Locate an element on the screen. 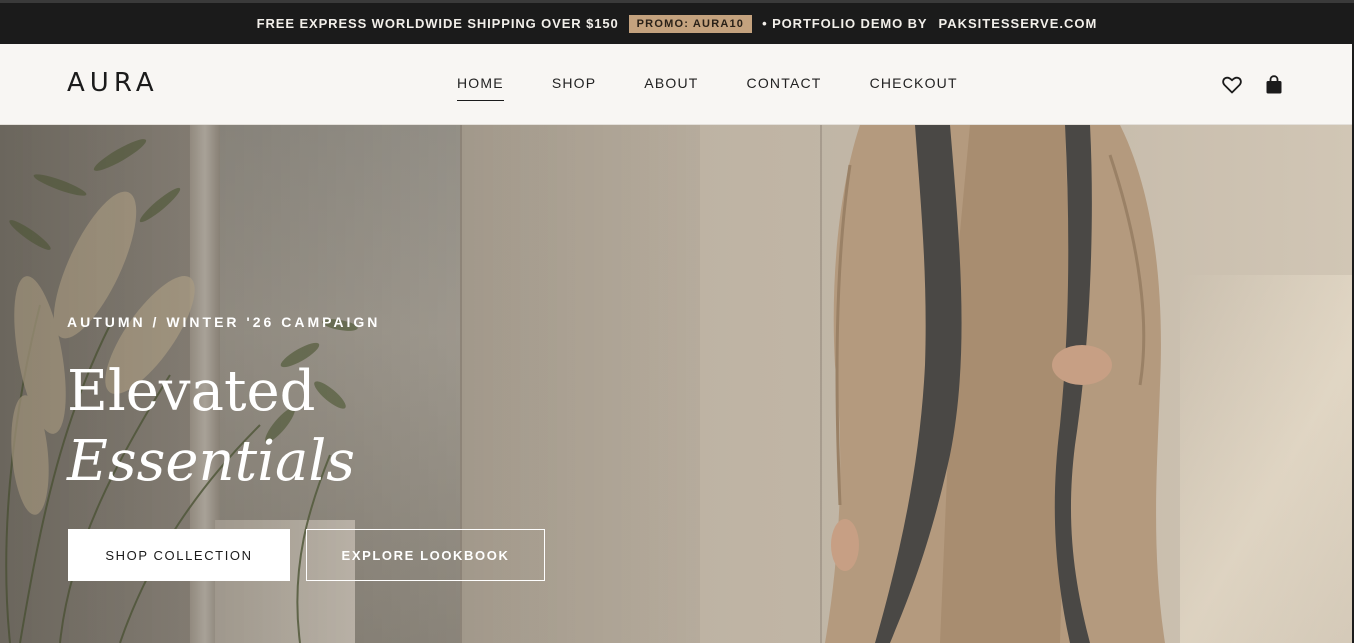 This screenshot has width=1354, height=643. headline-line-2: Essentials is located at coordinates (211, 461).